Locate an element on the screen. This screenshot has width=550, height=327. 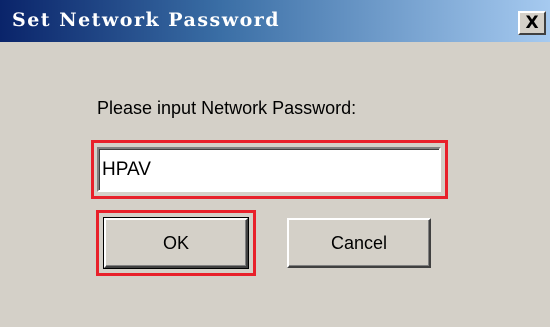
close-button: X is located at coordinates (532, 23).